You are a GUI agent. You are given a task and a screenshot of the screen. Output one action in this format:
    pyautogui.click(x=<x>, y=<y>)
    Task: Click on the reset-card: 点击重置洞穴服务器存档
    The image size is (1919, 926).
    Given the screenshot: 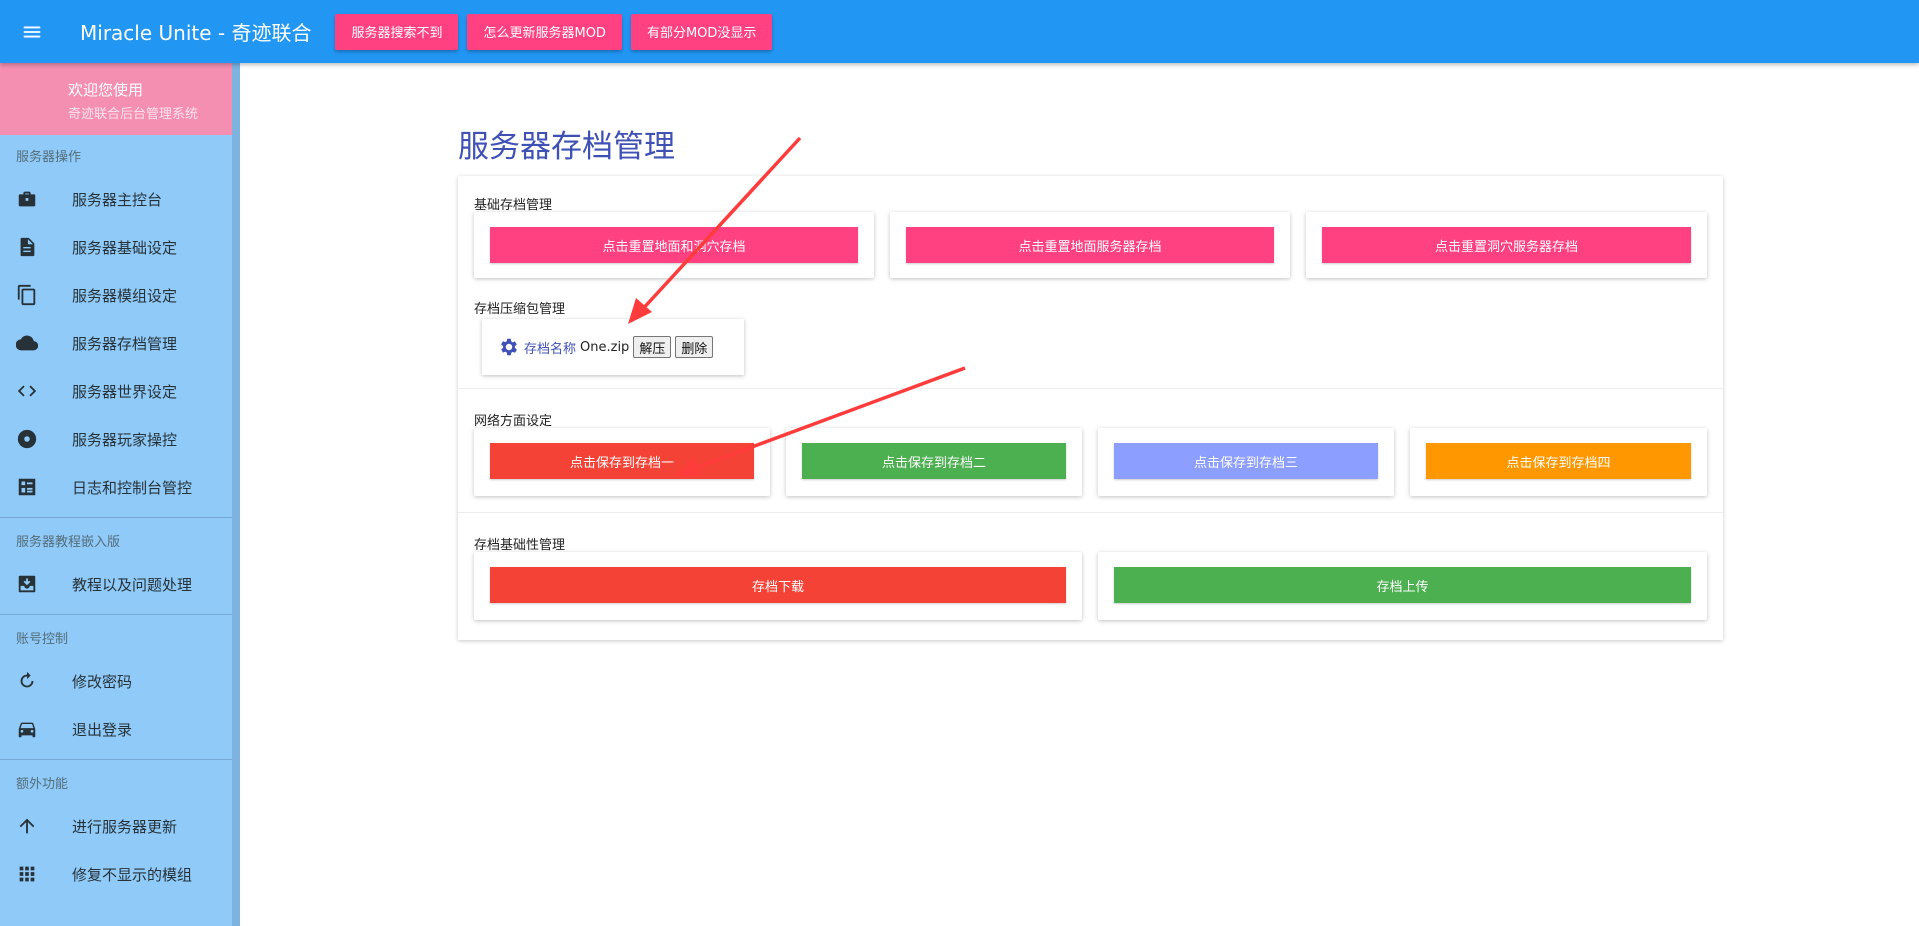 What is the action you would take?
    pyautogui.click(x=1506, y=245)
    